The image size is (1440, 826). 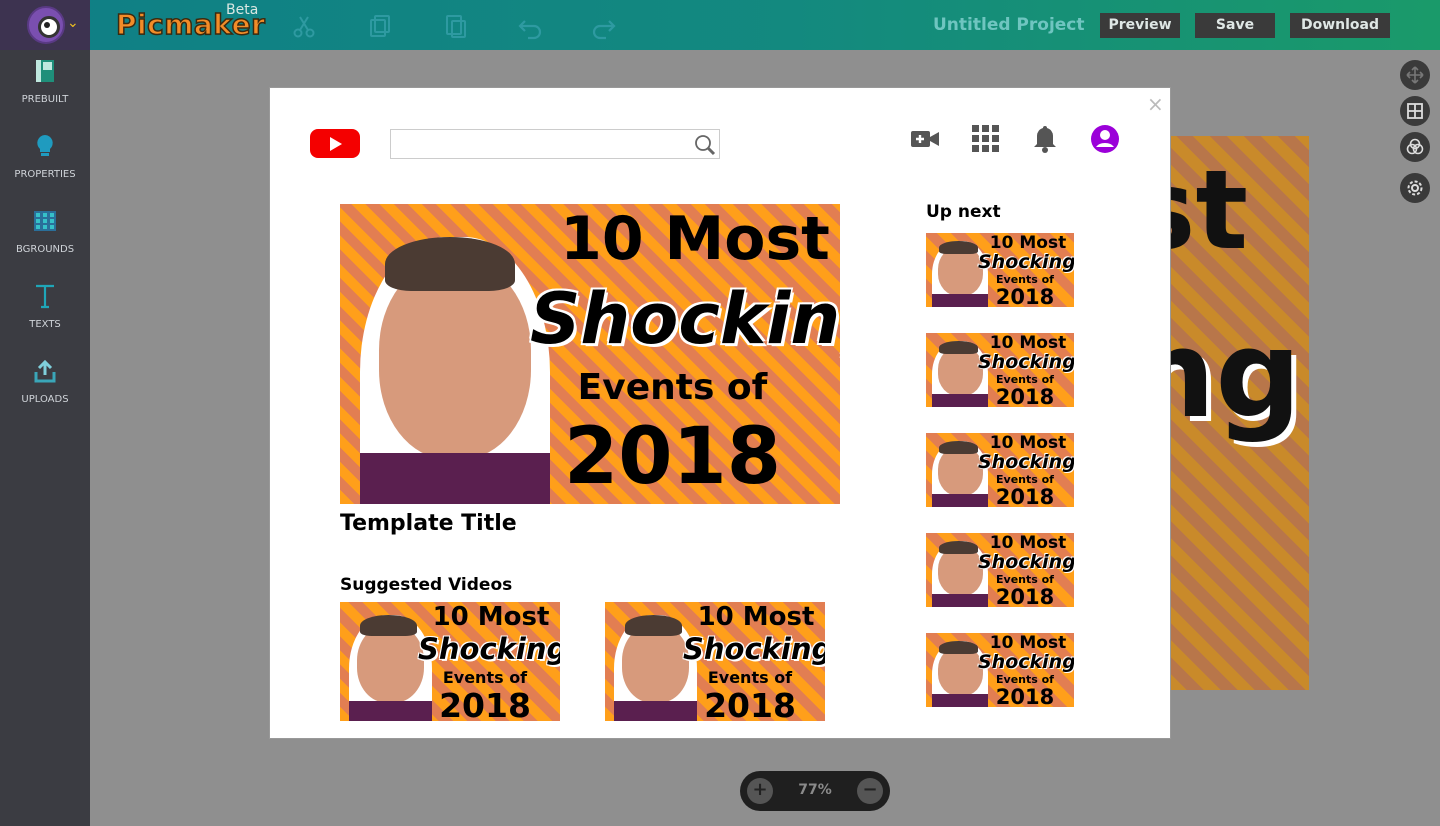 I want to click on video-title: Template Title, so click(x=428, y=523).